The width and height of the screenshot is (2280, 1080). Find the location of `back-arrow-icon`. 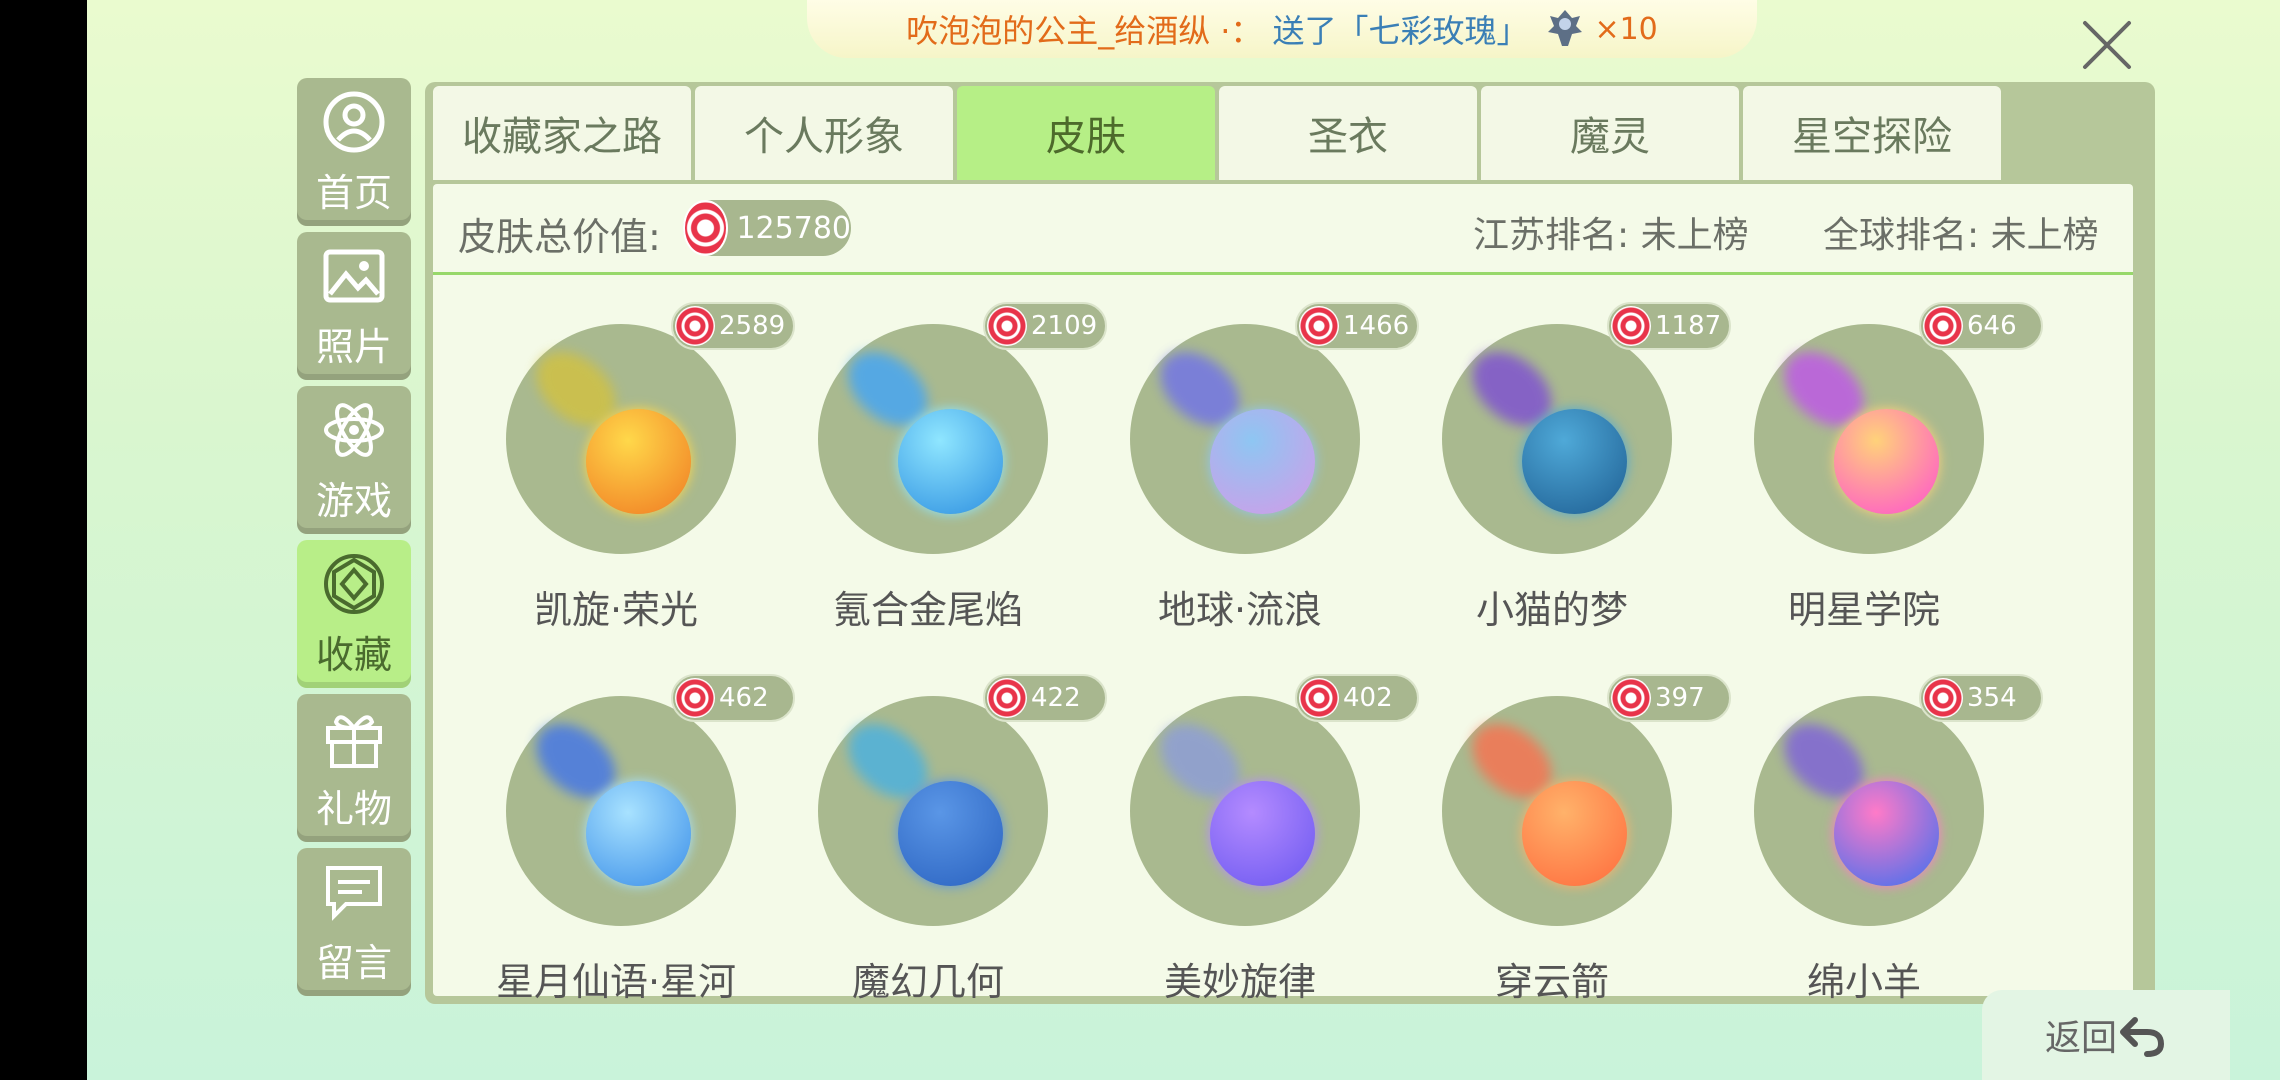

back-arrow-icon is located at coordinates (2142, 1037).